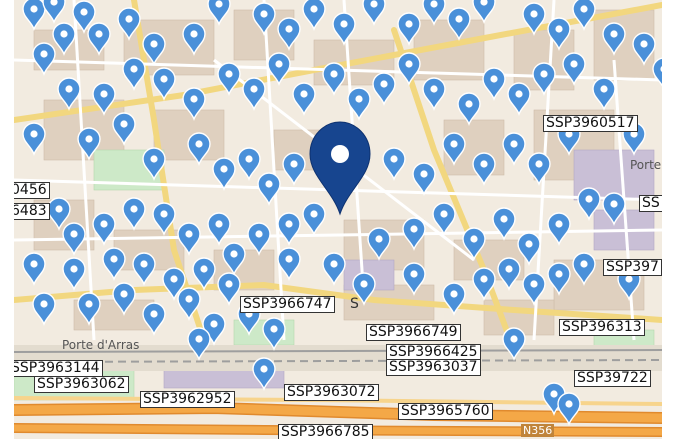  I want to click on station-label: SSP3963072, so click(331, 392).